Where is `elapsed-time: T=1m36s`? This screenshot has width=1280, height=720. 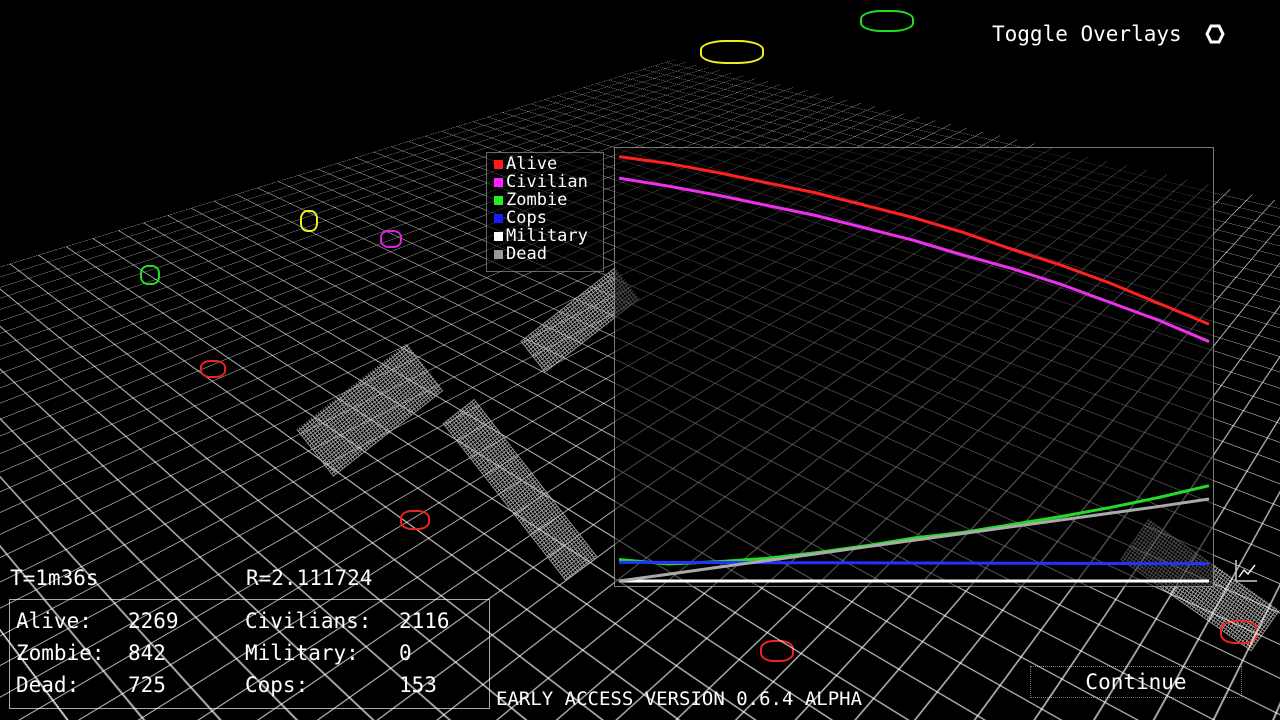
elapsed-time: T=1m36s is located at coordinates (54, 578).